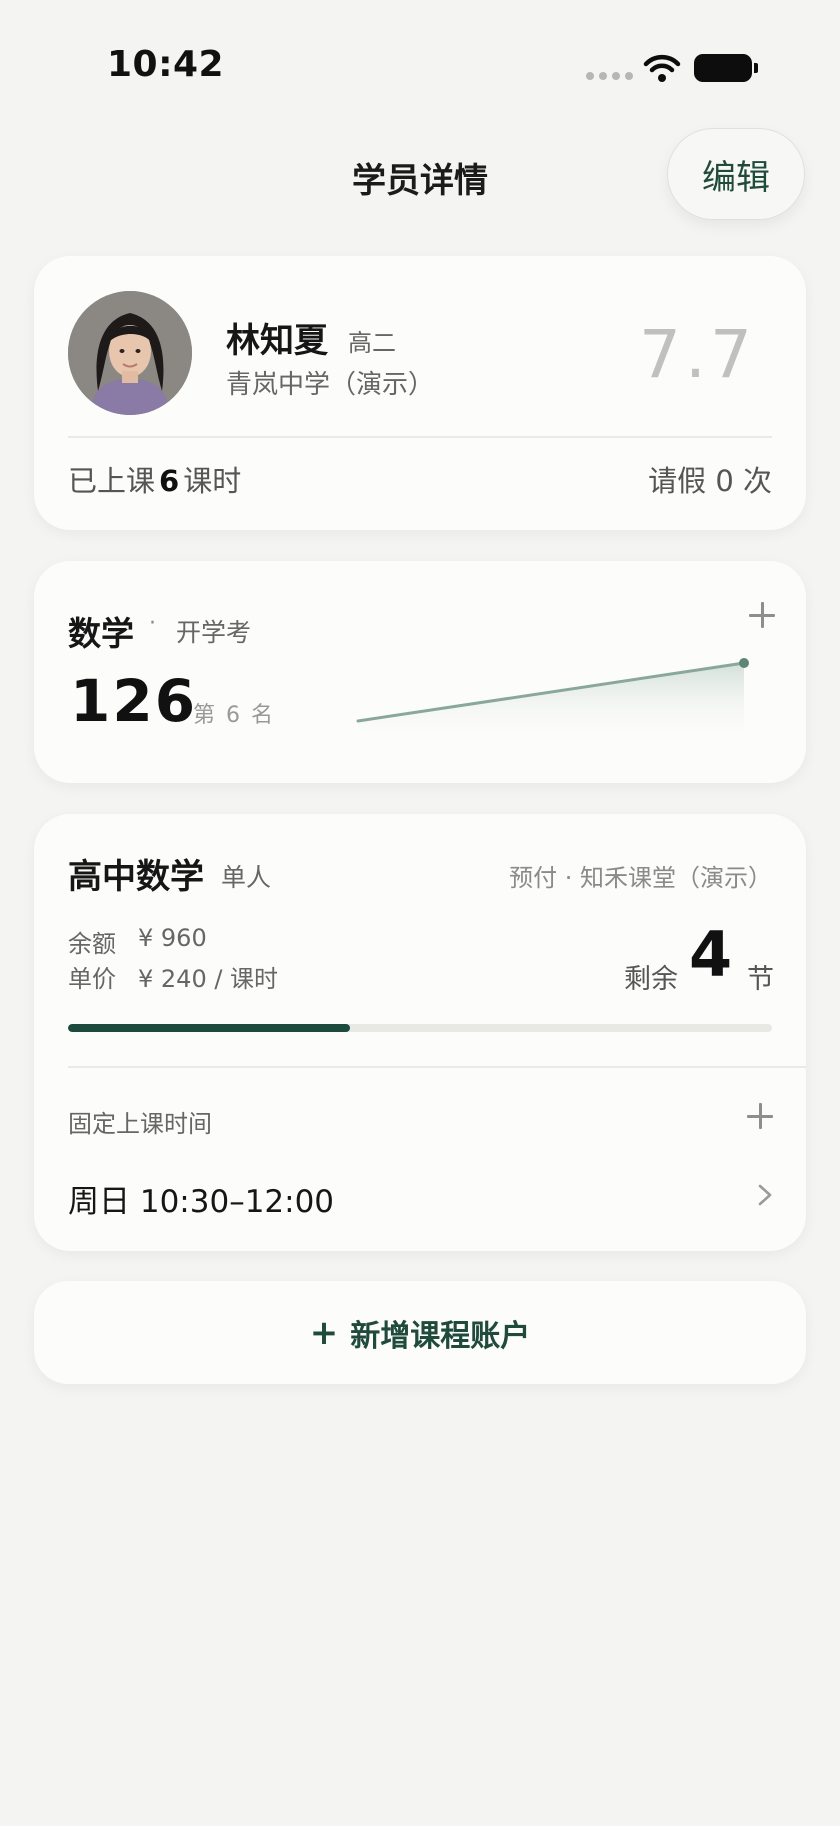 The width and height of the screenshot is (840, 1826). I want to click on trend-point, so click(744, 663).